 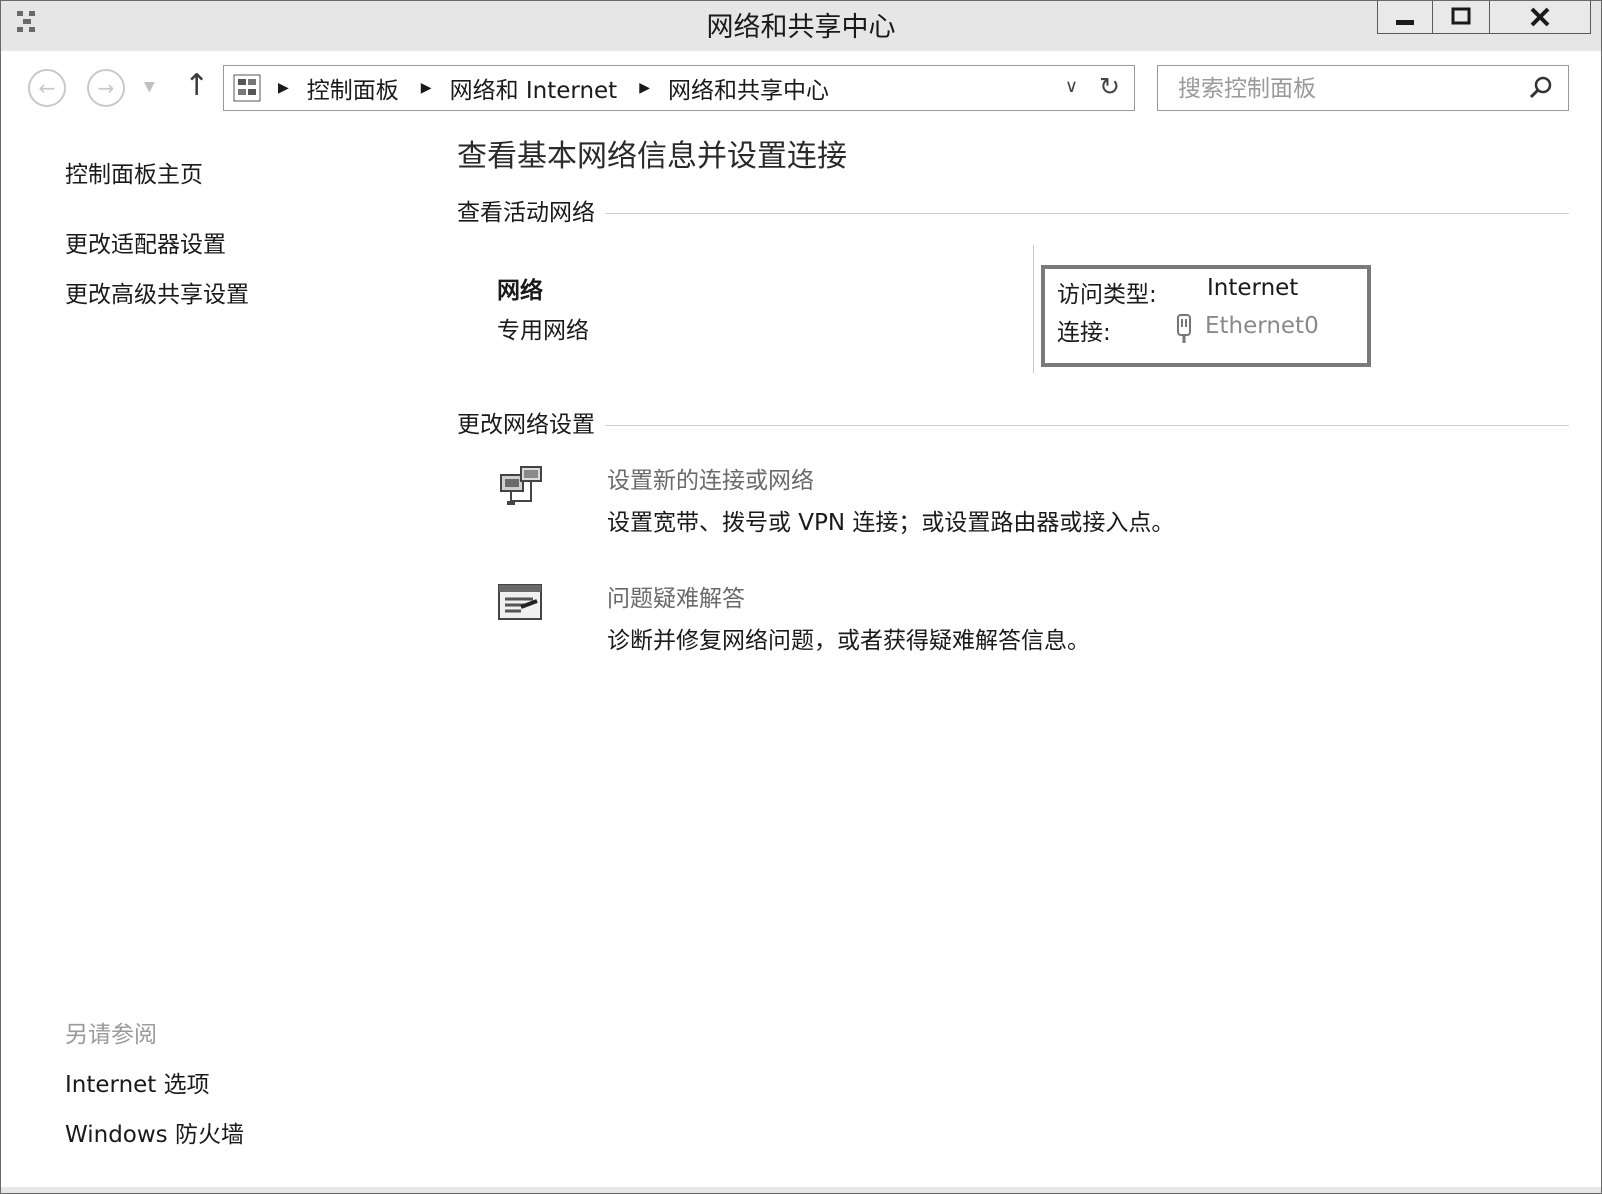 I want to click on control-panel-icon, so click(x=247, y=88).